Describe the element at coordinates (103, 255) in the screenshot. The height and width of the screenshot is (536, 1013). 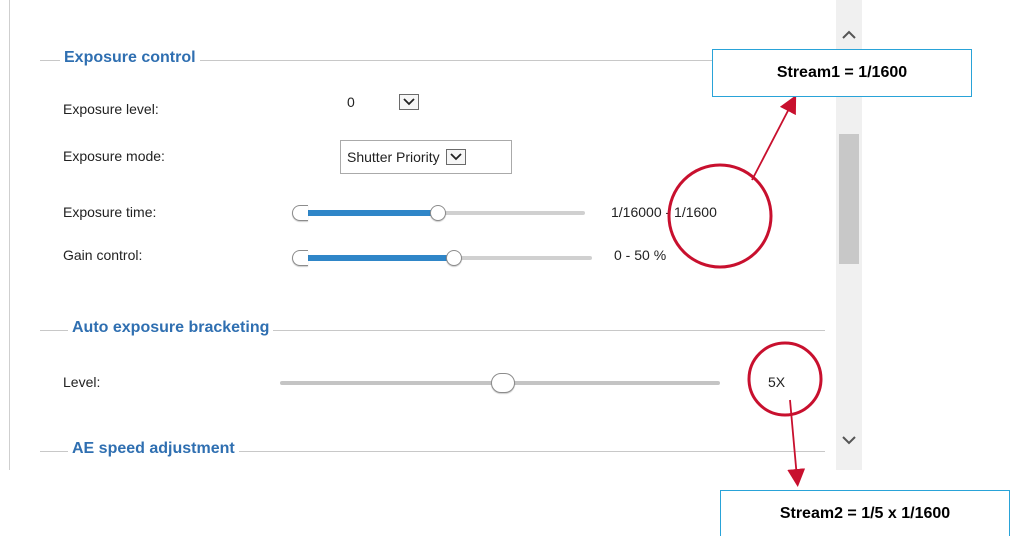
I see `gain-control-label: Gain control:` at that location.